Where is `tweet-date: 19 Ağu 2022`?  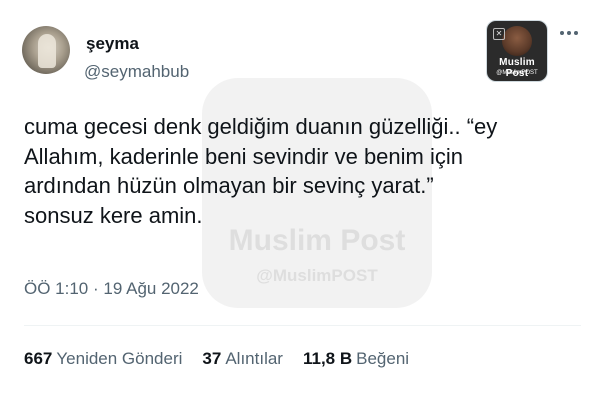
tweet-date: 19 Ağu 2022 is located at coordinates (151, 288).